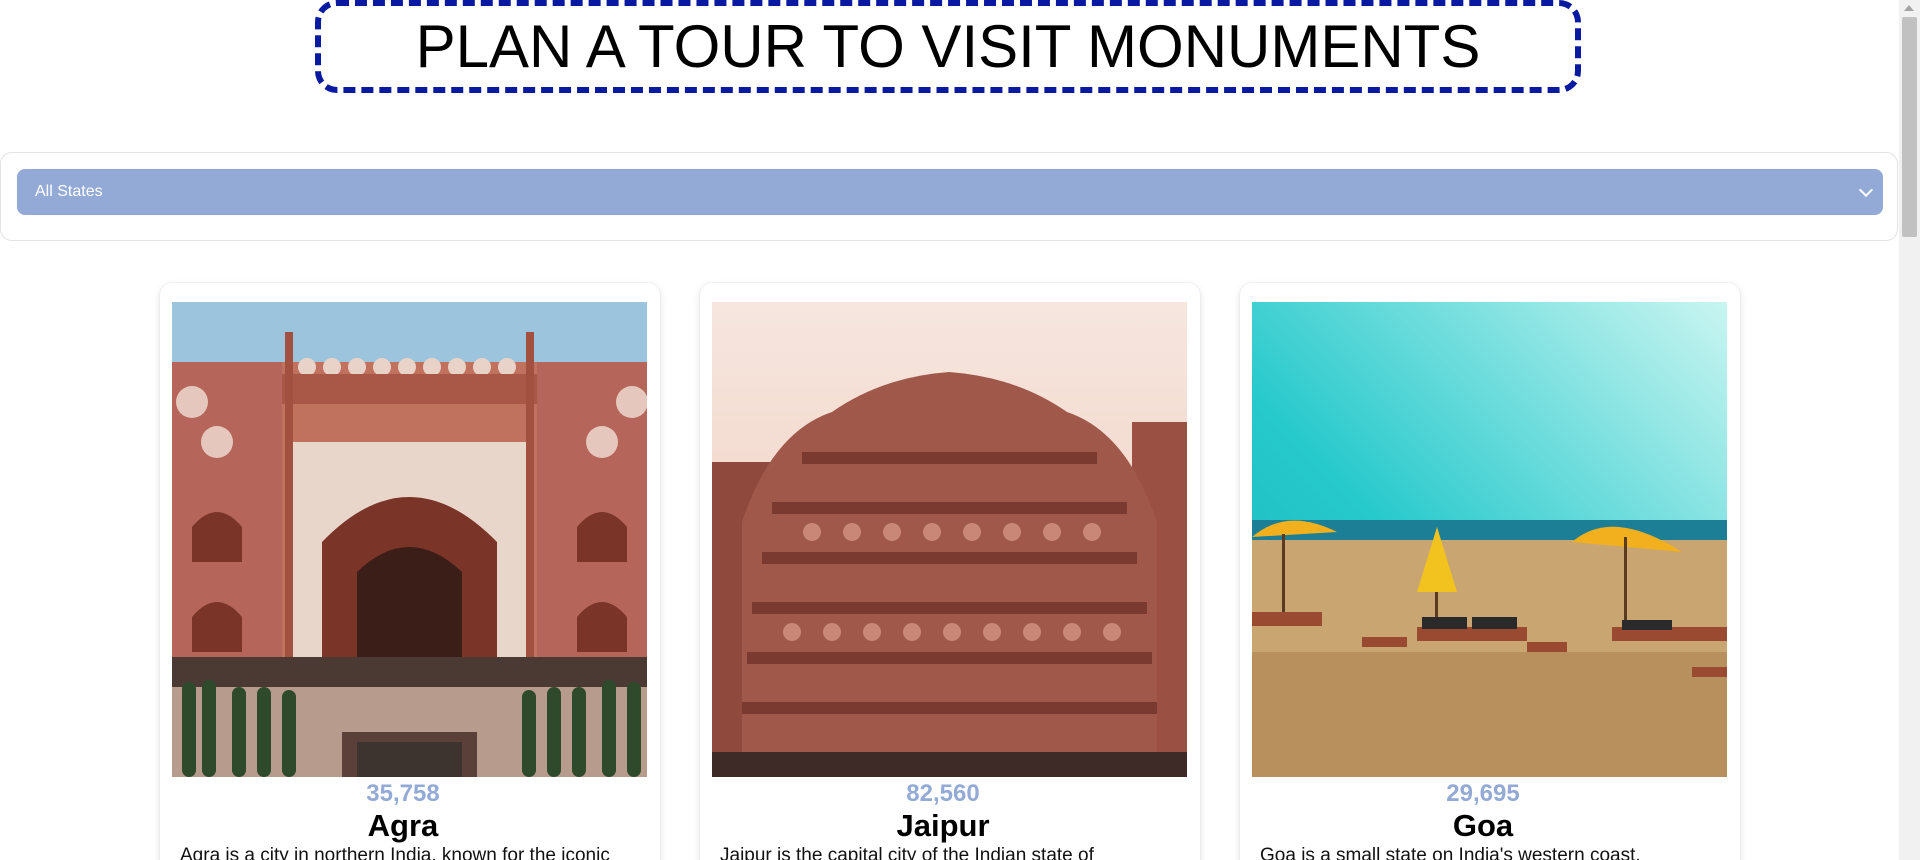 Image resolution: width=1920 pixels, height=860 pixels. What do you see at coordinates (403, 793) in the screenshot?
I see `visitor-count: 35,758` at bounding box center [403, 793].